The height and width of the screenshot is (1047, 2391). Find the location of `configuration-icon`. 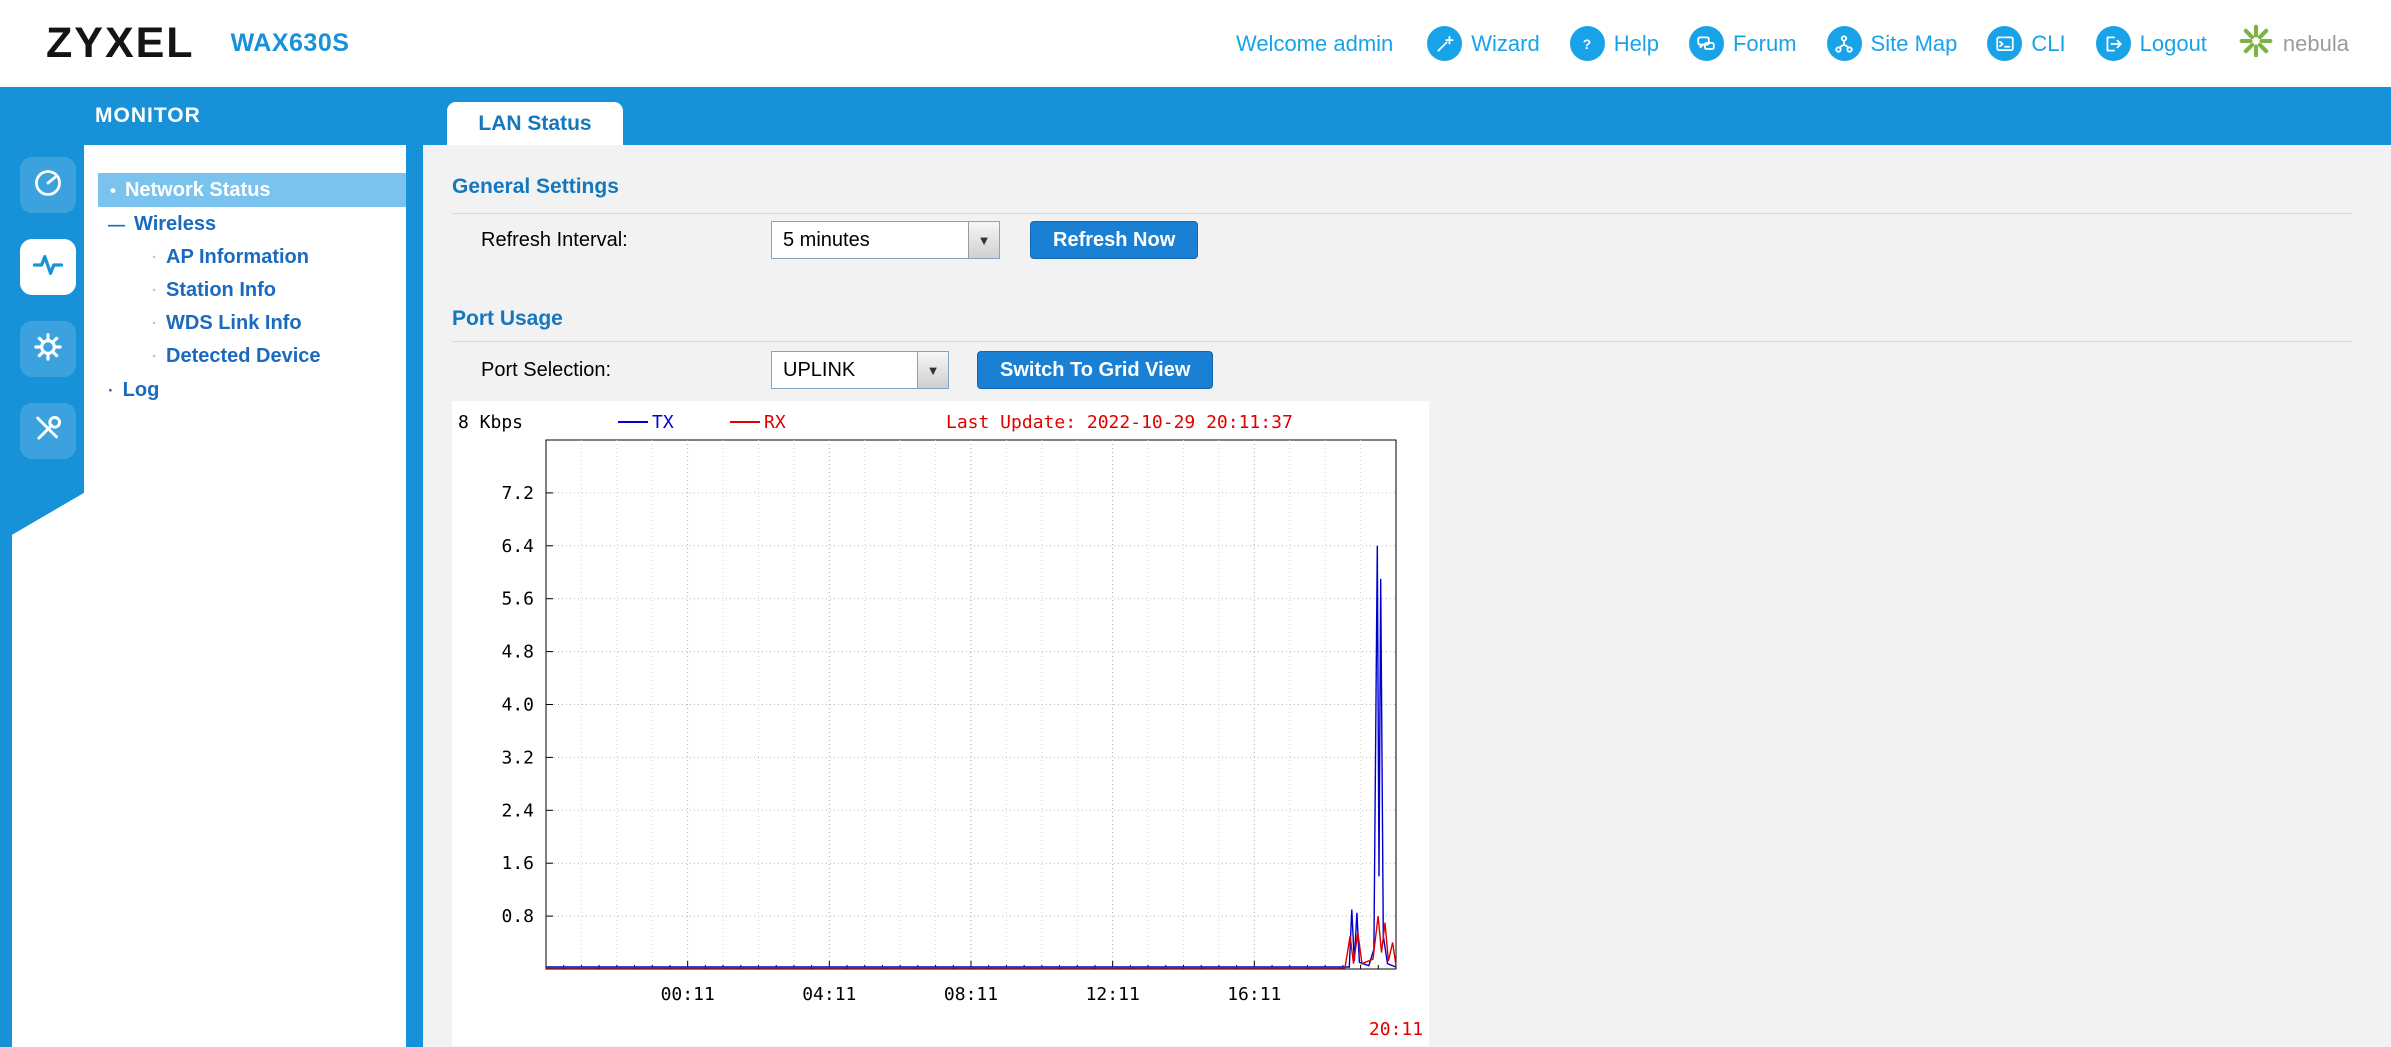

configuration-icon is located at coordinates (48, 349).